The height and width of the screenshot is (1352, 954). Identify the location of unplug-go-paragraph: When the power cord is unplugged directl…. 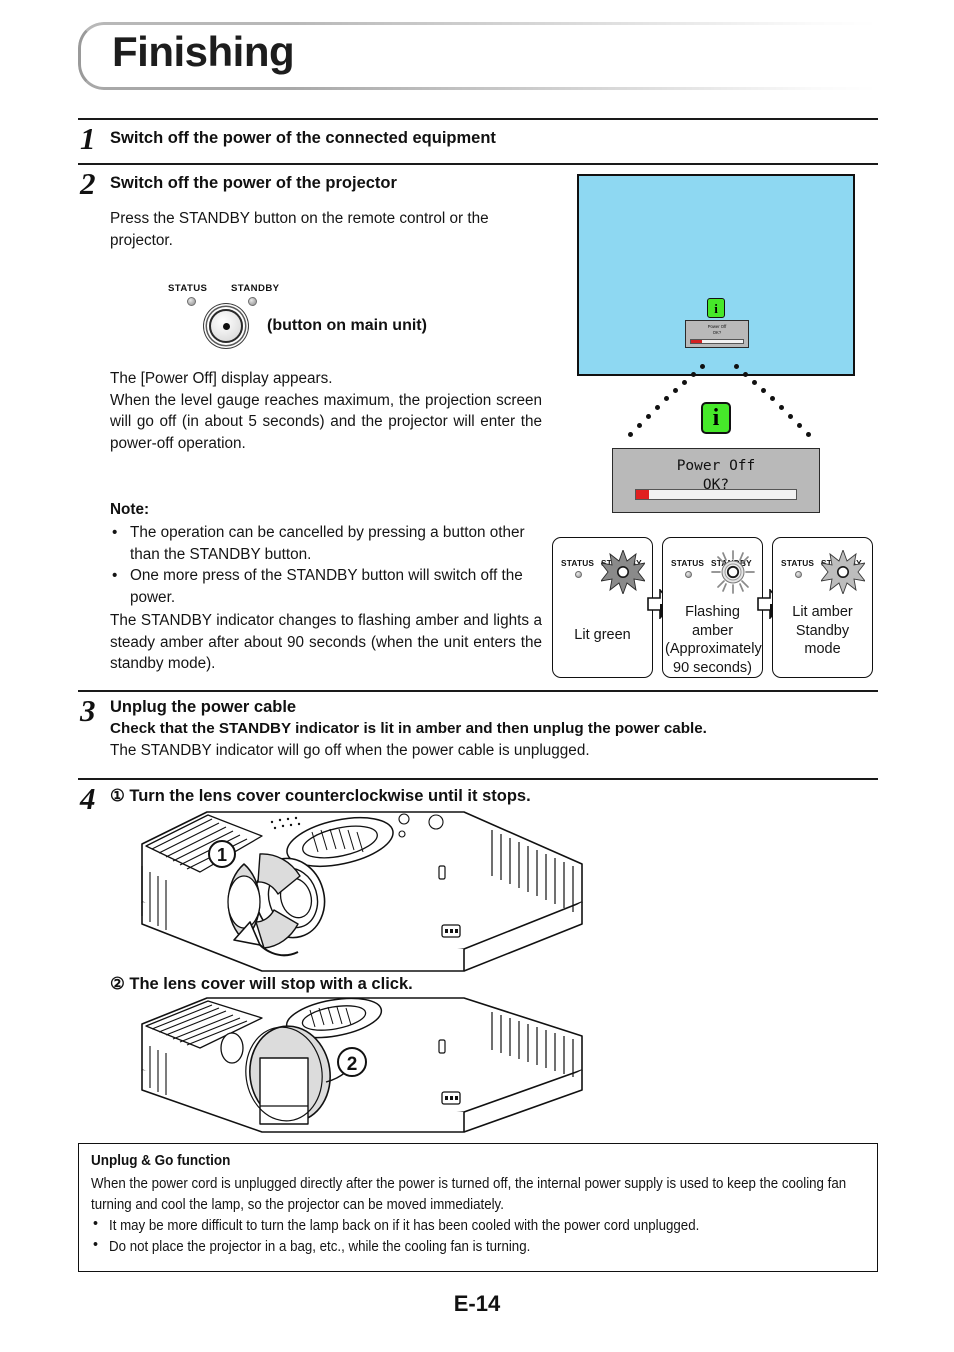
(469, 1194).